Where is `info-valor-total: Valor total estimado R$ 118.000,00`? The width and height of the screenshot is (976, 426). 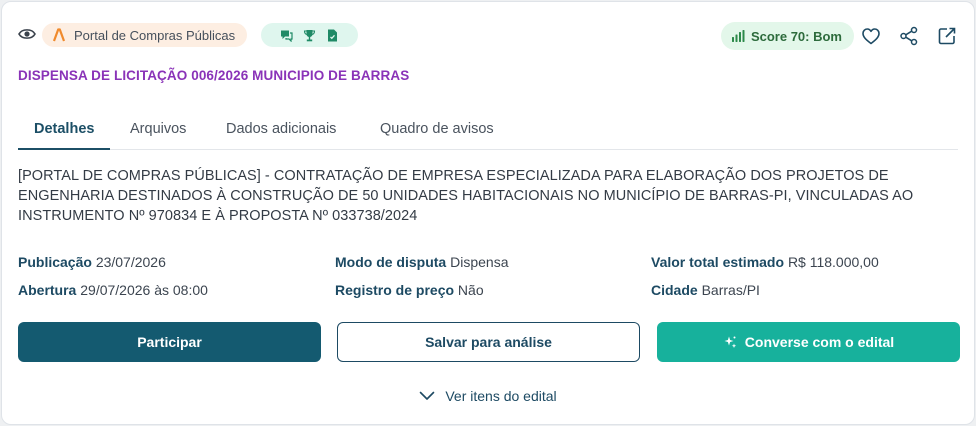
info-valor-total: Valor total estimado R$ 118.000,00 is located at coordinates (765, 266).